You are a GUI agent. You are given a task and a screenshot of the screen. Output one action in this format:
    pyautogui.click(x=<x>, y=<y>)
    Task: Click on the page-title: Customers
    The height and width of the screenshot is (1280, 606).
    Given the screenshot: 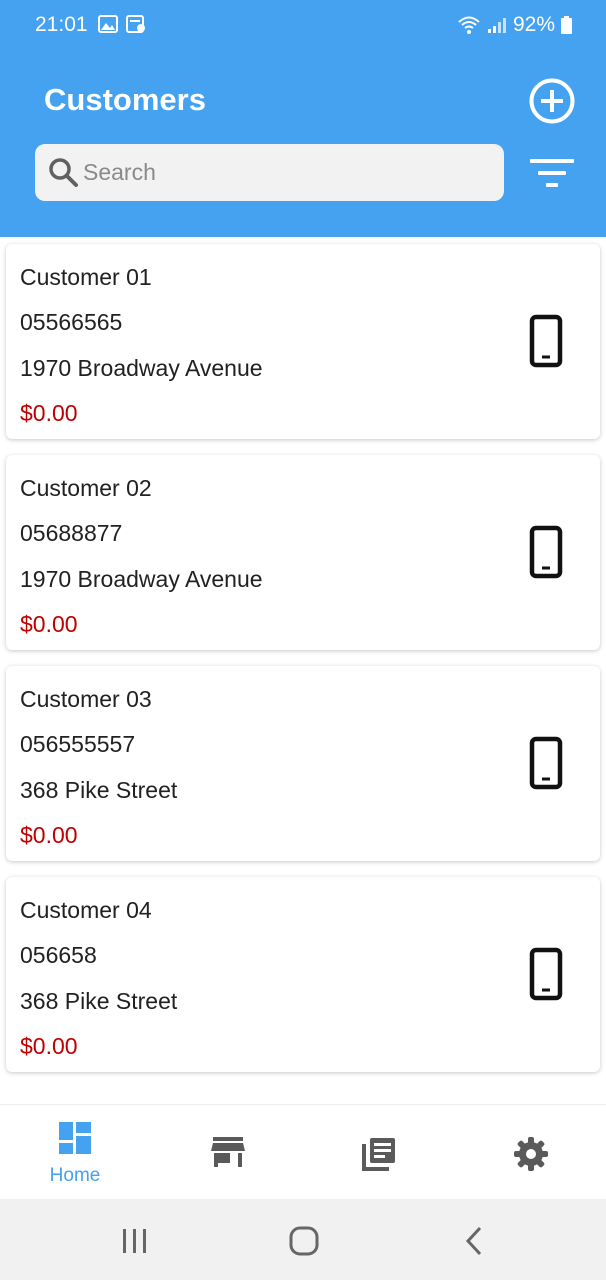 What is the action you would take?
    pyautogui.click(x=125, y=99)
    